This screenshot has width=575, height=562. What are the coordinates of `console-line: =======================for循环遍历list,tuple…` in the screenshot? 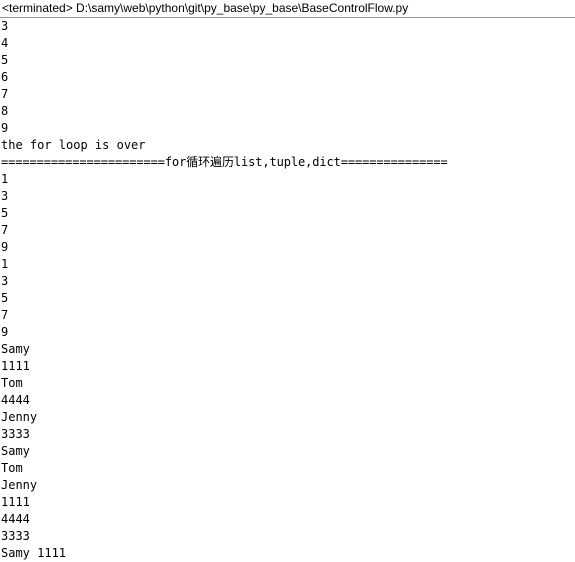 It's located at (224, 162).